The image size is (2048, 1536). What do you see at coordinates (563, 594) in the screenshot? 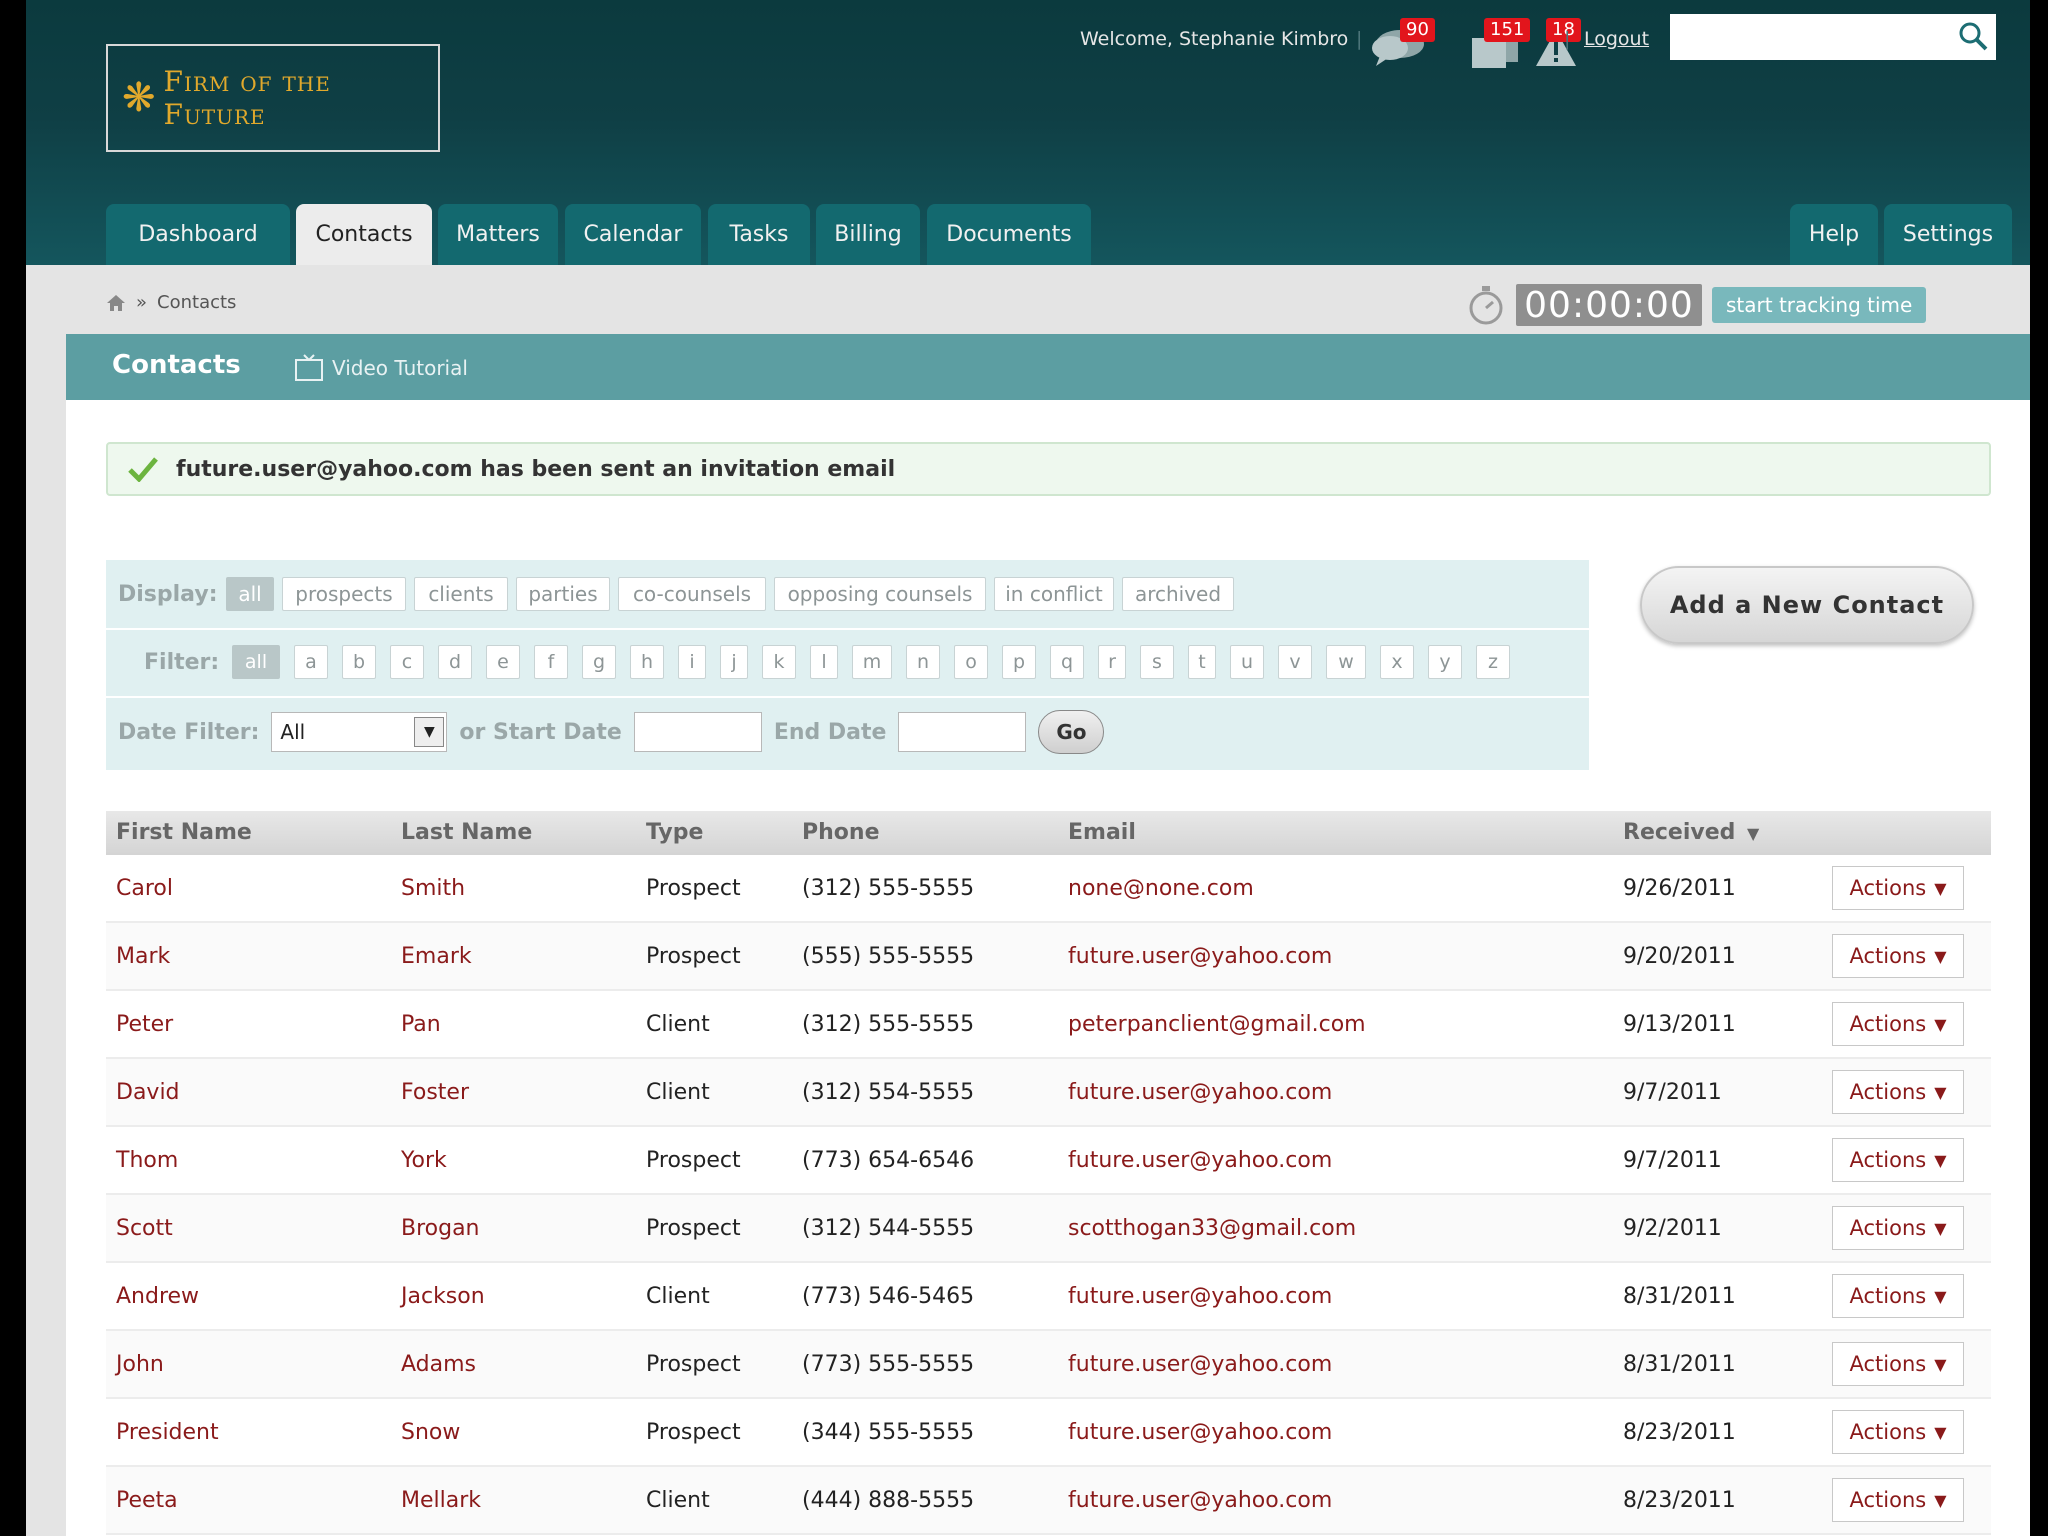
I see `display-option-parties: parties` at bounding box center [563, 594].